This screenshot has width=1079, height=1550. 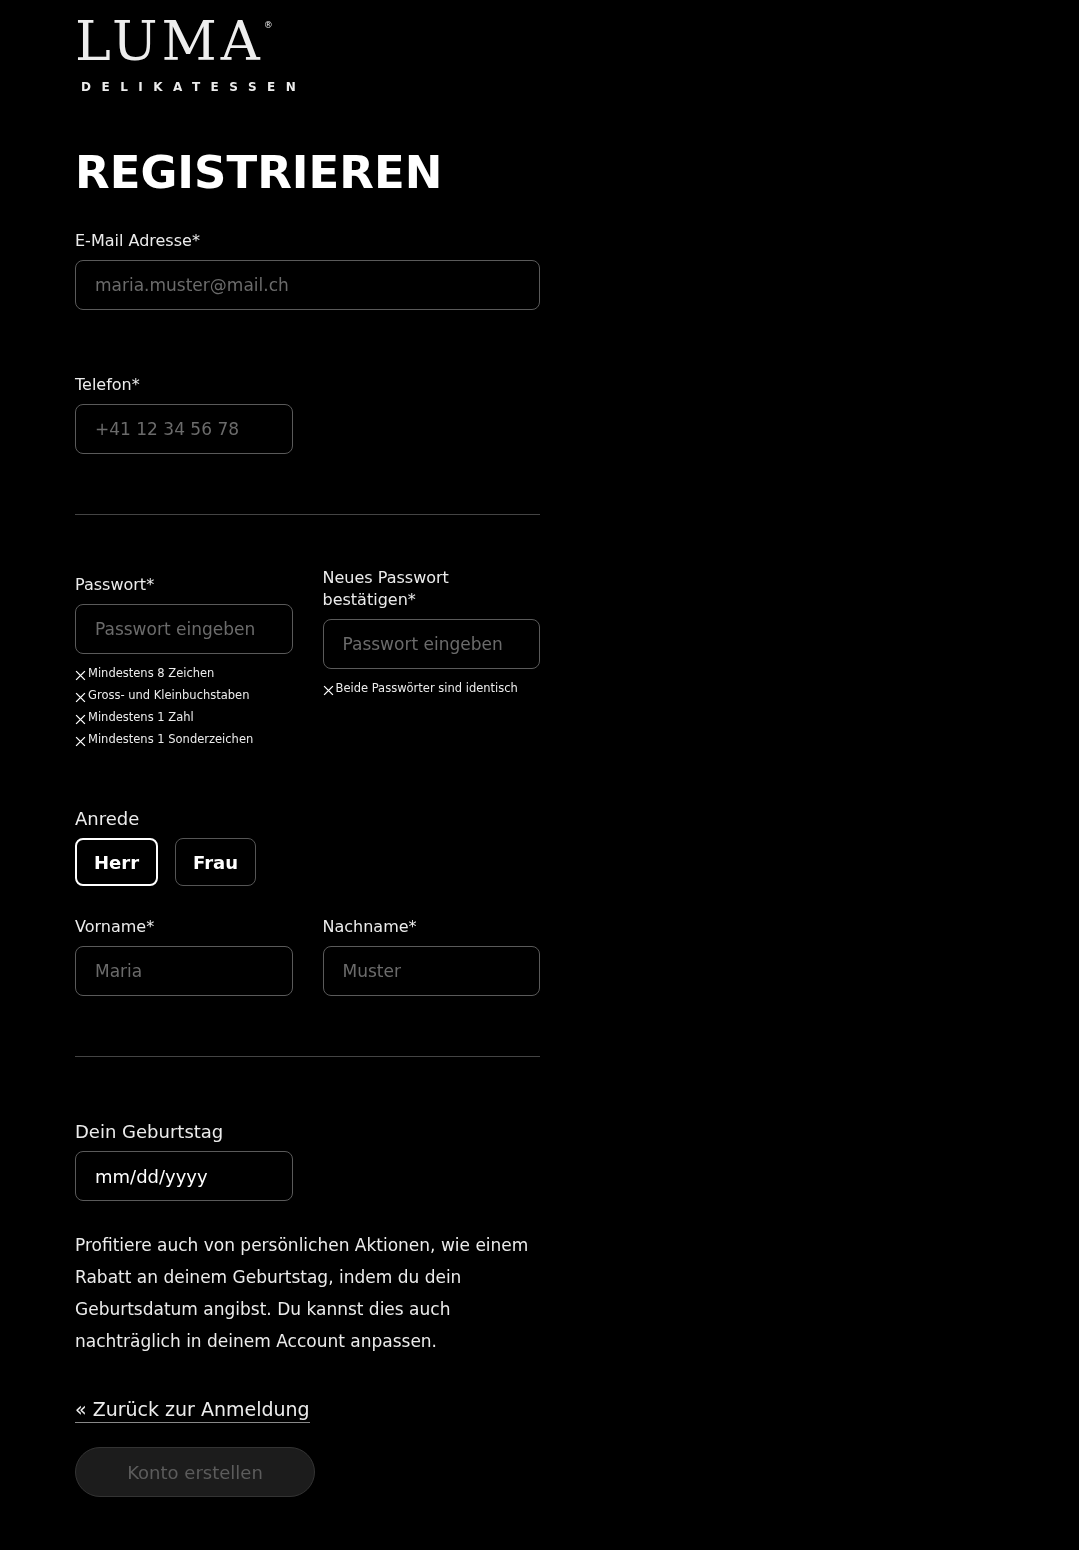 What do you see at coordinates (307, 285) in the screenshot?
I see `email-field: maria.muster@mail.ch` at bounding box center [307, 285].